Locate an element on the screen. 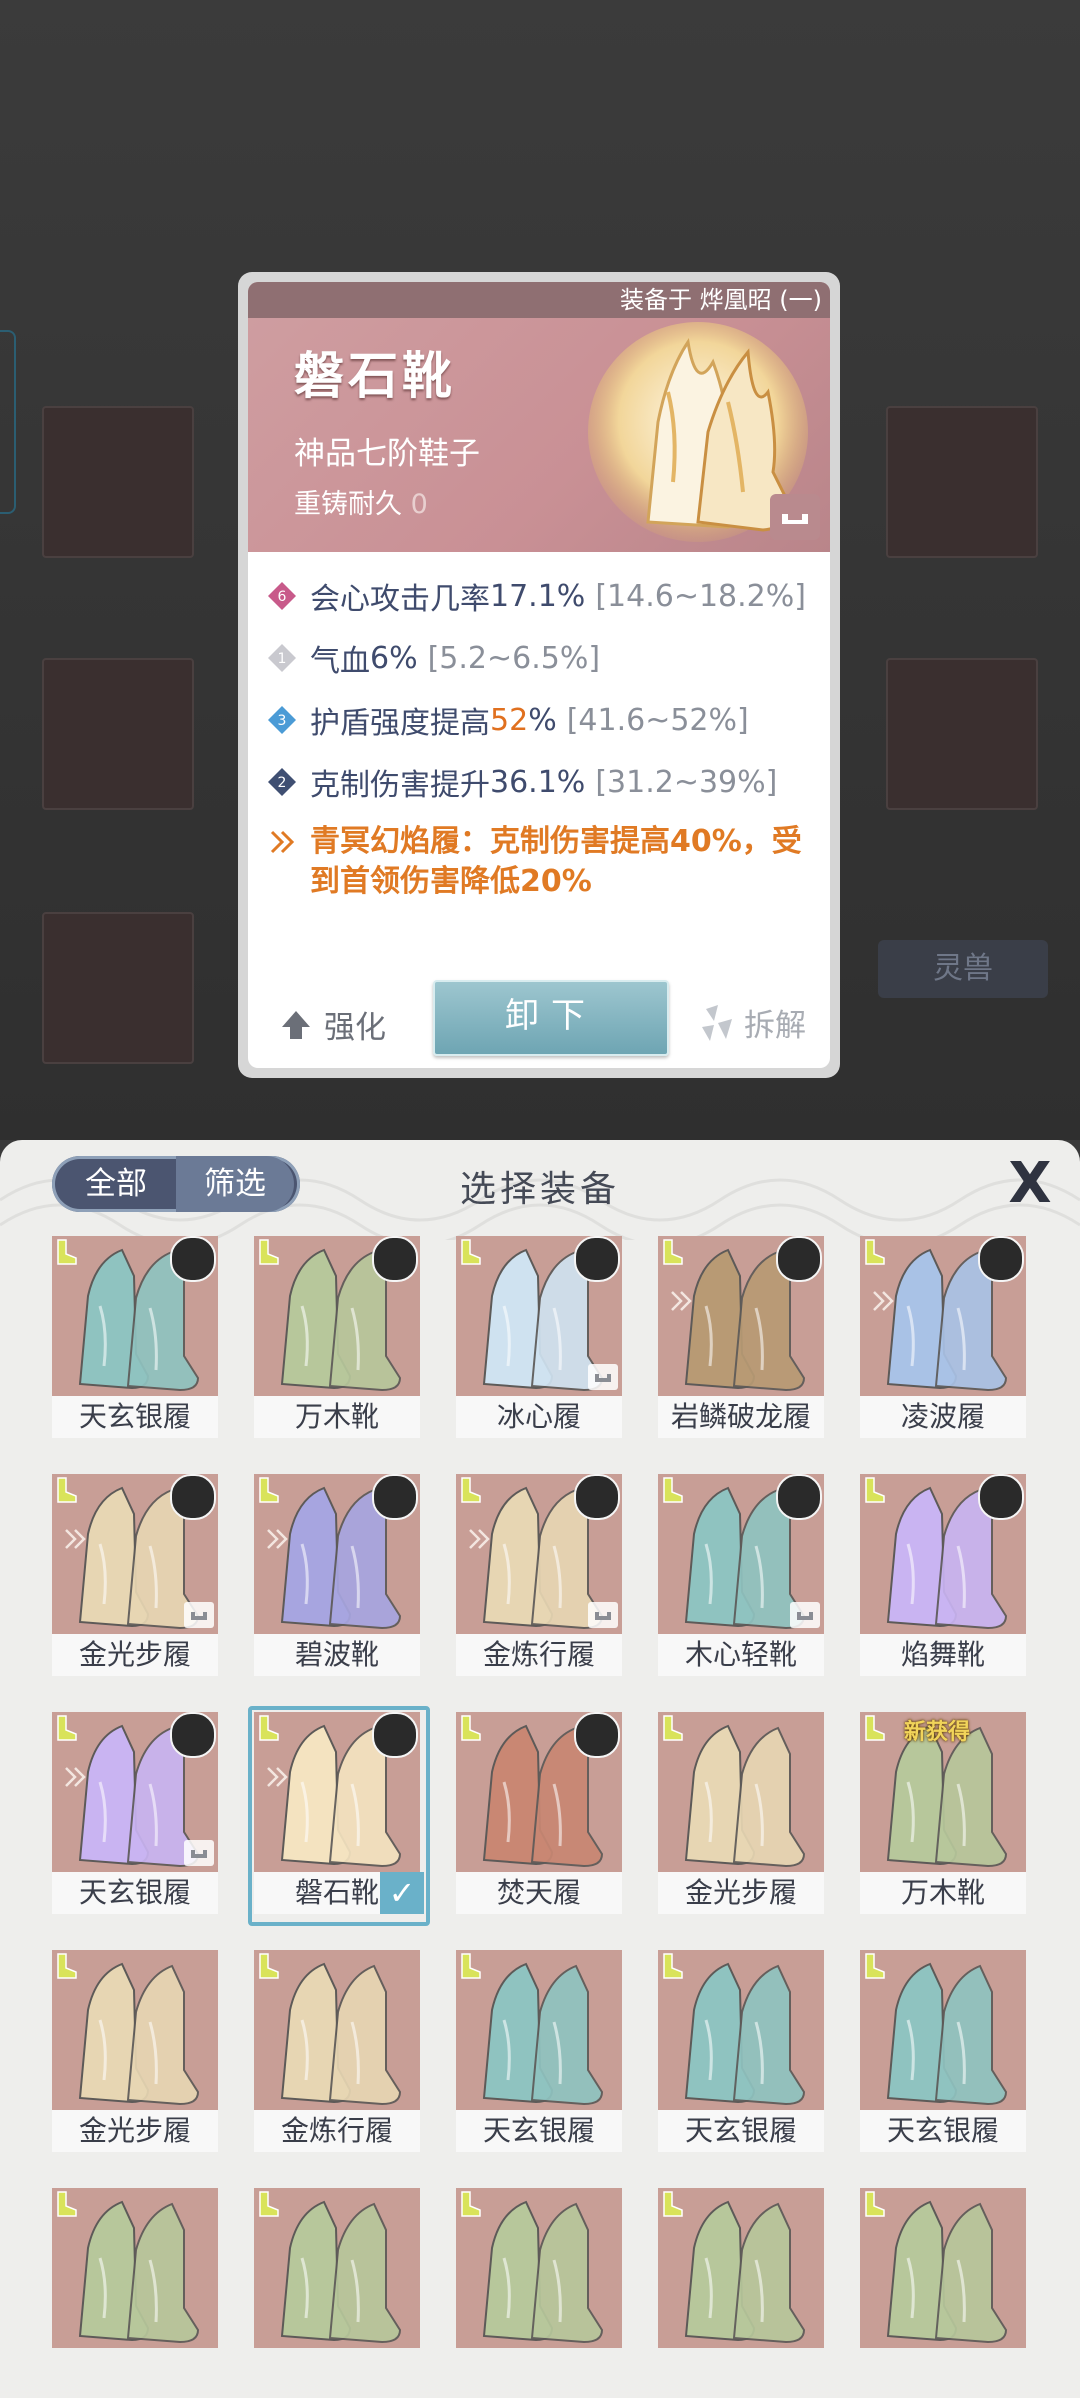  stat-row: 2 克制伤害提升 36.1% [31.2~39%] is located at coordinates (521, 782).